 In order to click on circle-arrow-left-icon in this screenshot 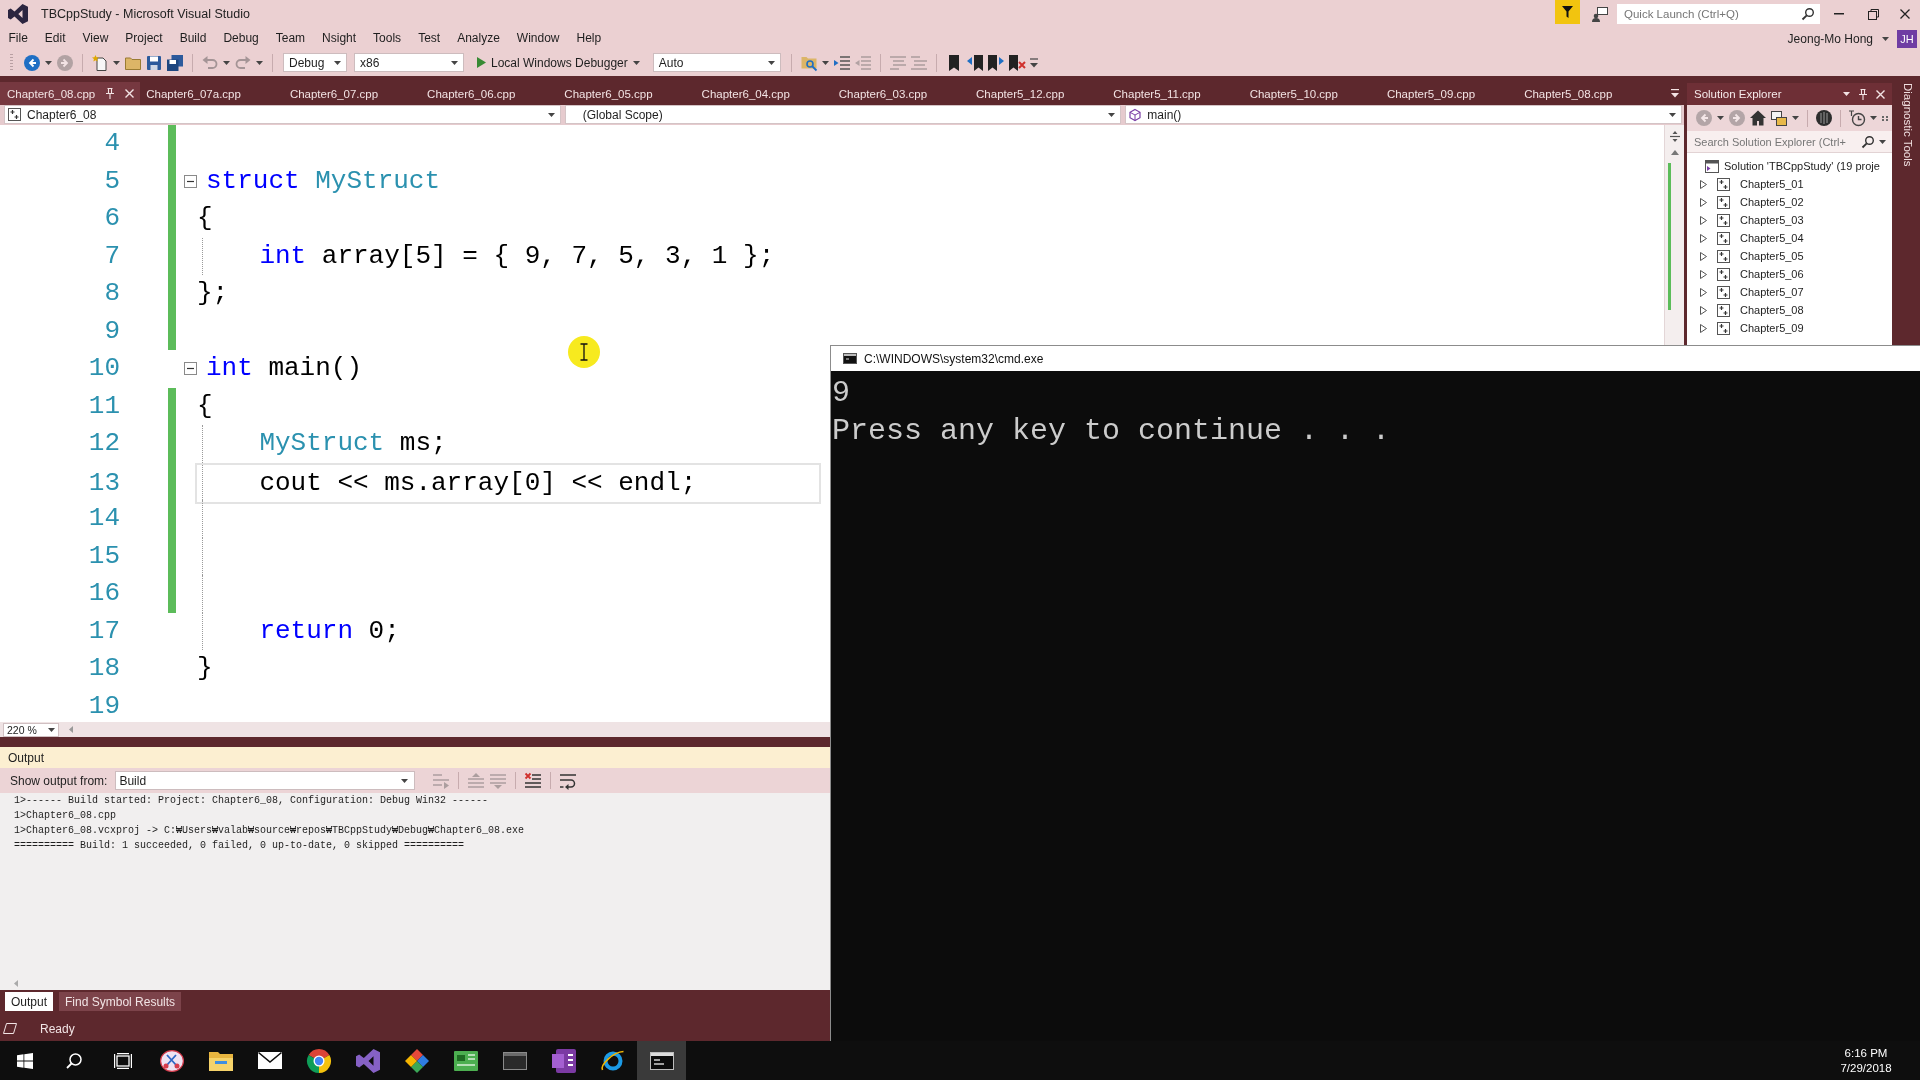, I will do `click(32, 62)`.